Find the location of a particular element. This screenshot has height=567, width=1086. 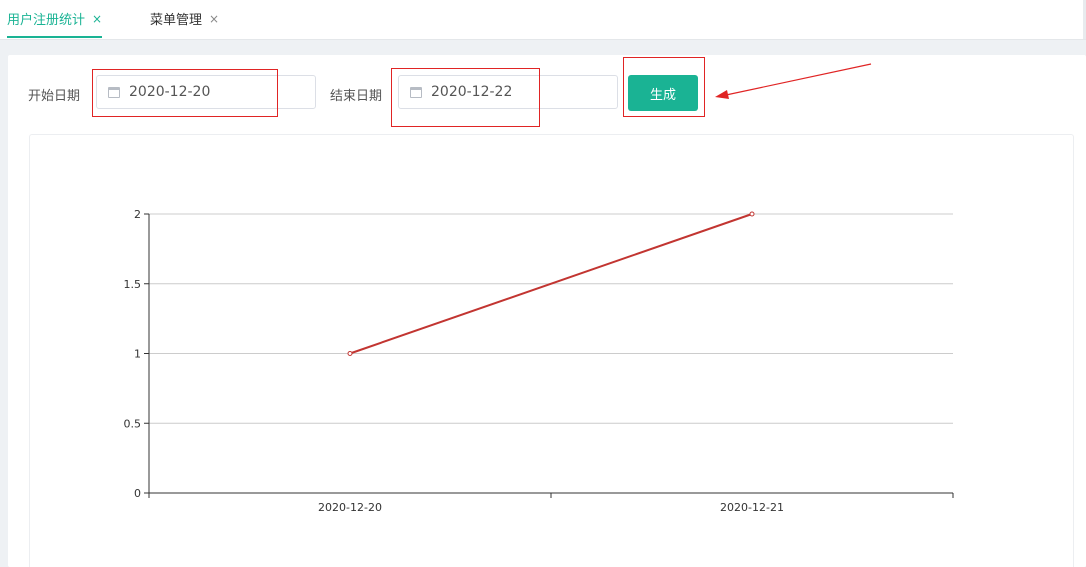

y-tick-label: 2 is located at coordinates (137, 214).